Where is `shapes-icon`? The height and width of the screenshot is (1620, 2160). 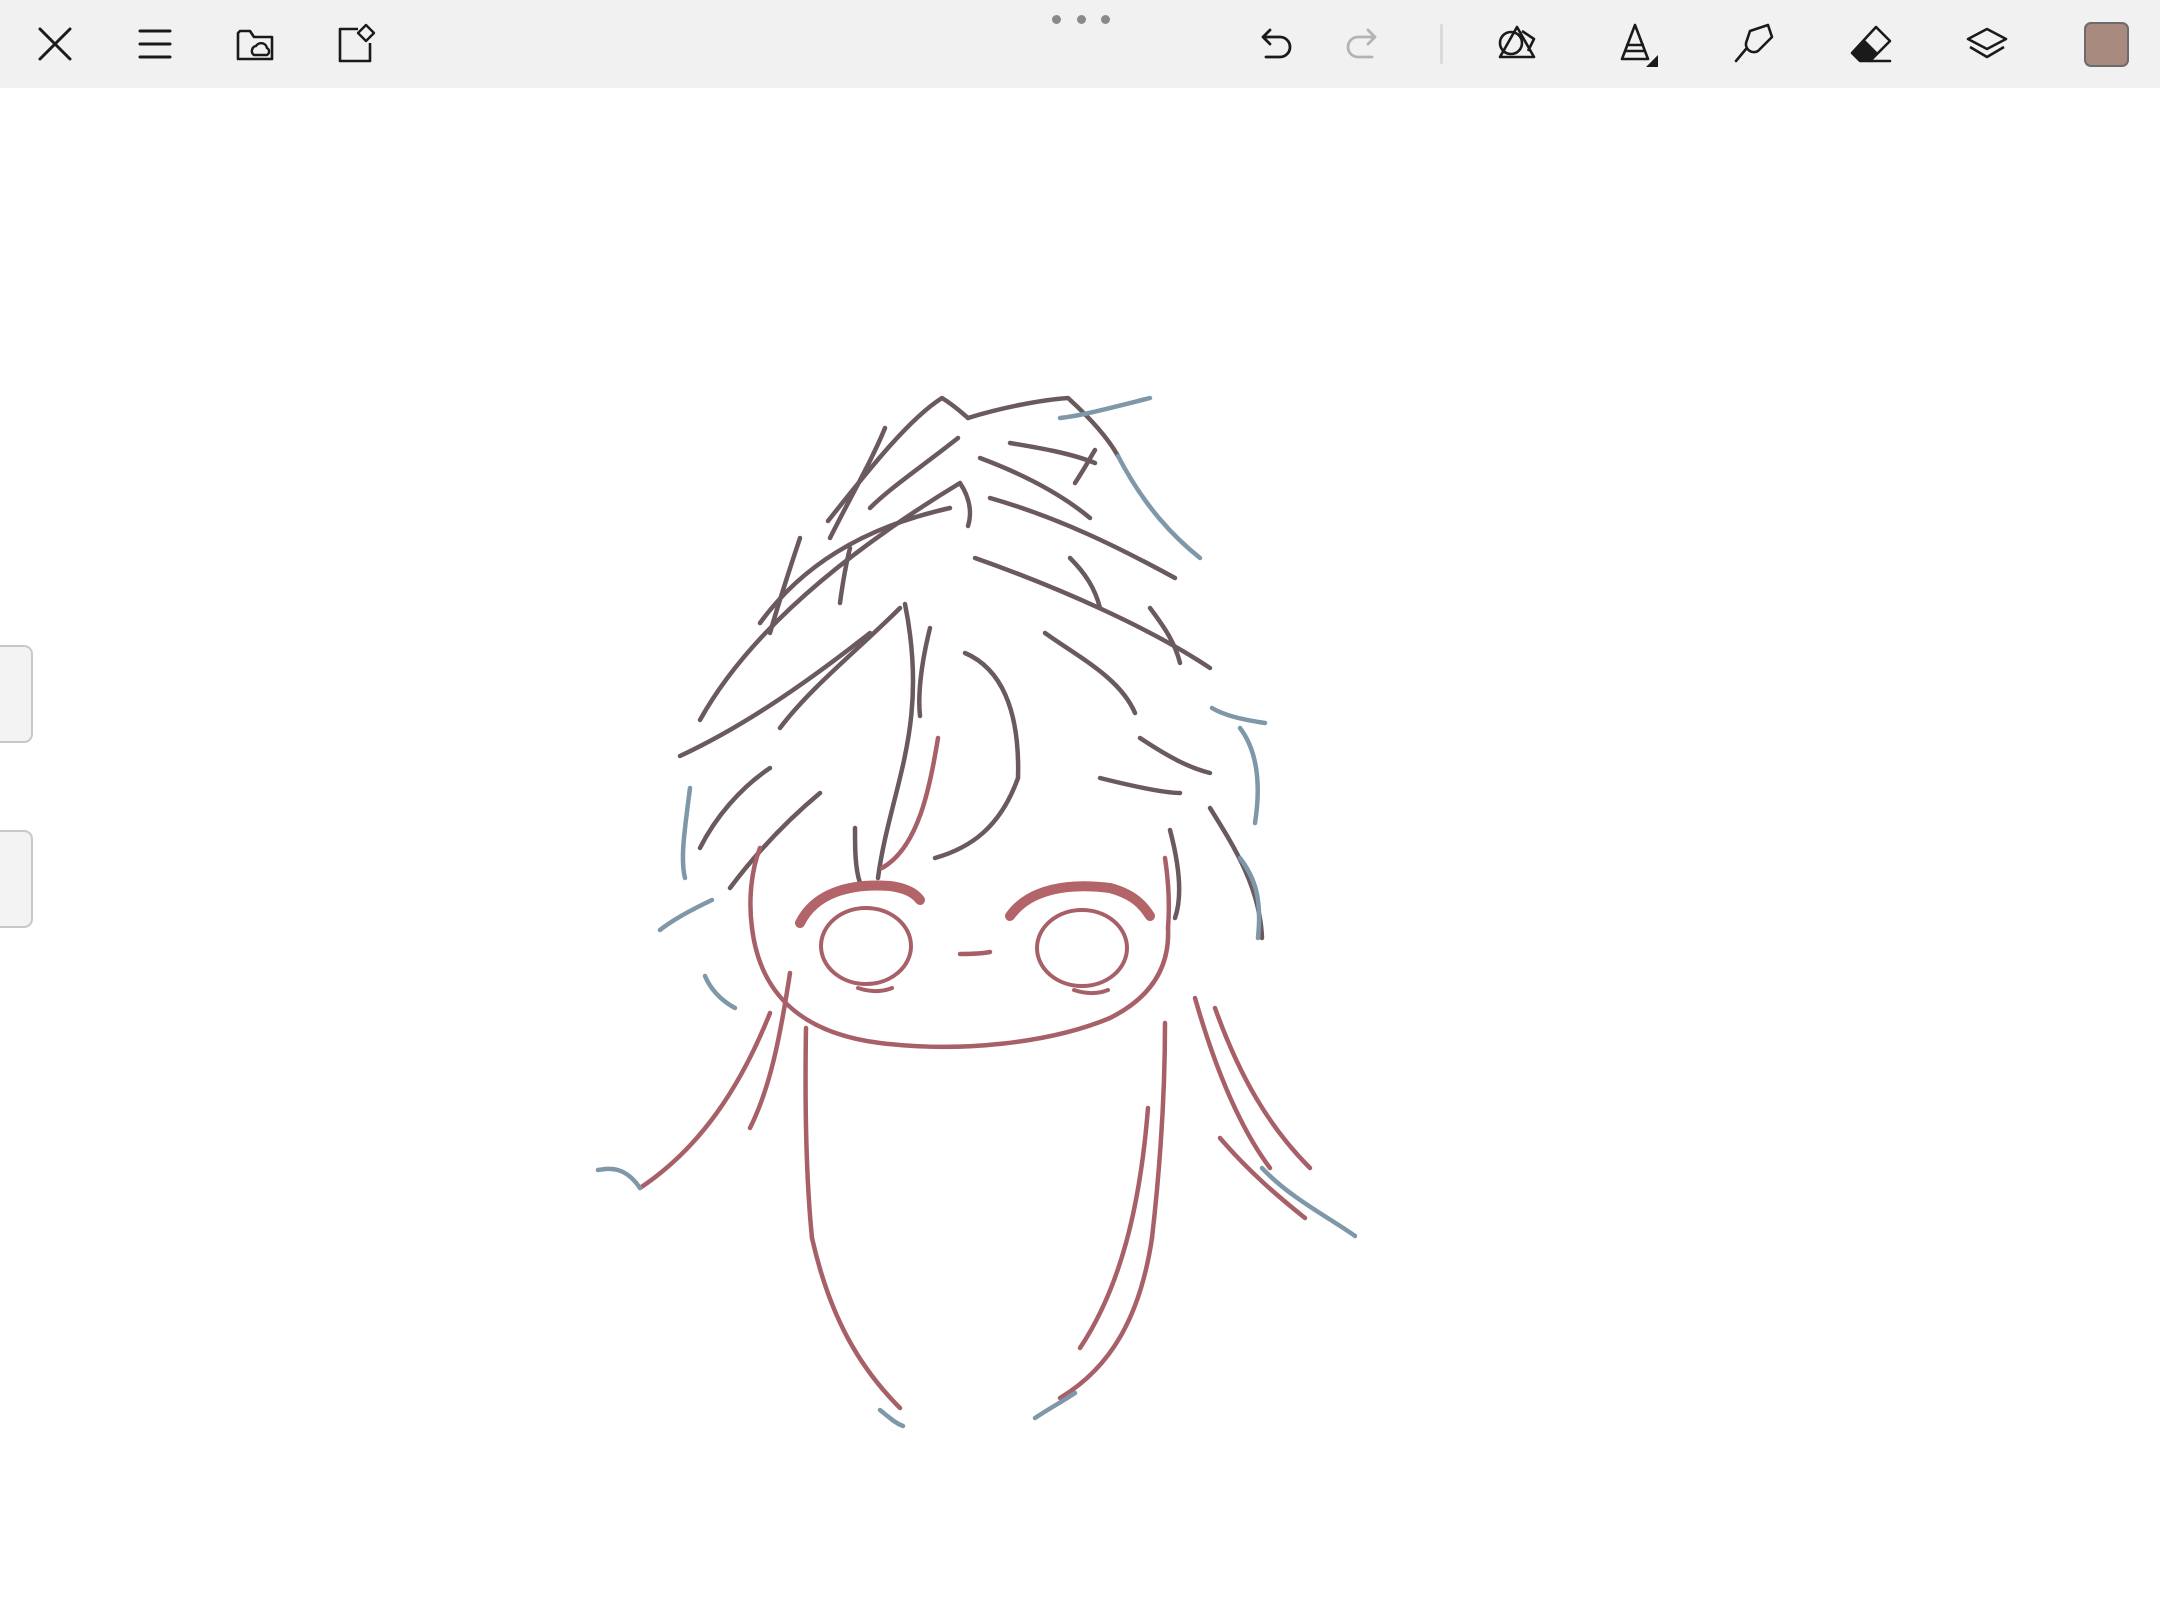
shapes-icon is located at coordinates (1517, 42).